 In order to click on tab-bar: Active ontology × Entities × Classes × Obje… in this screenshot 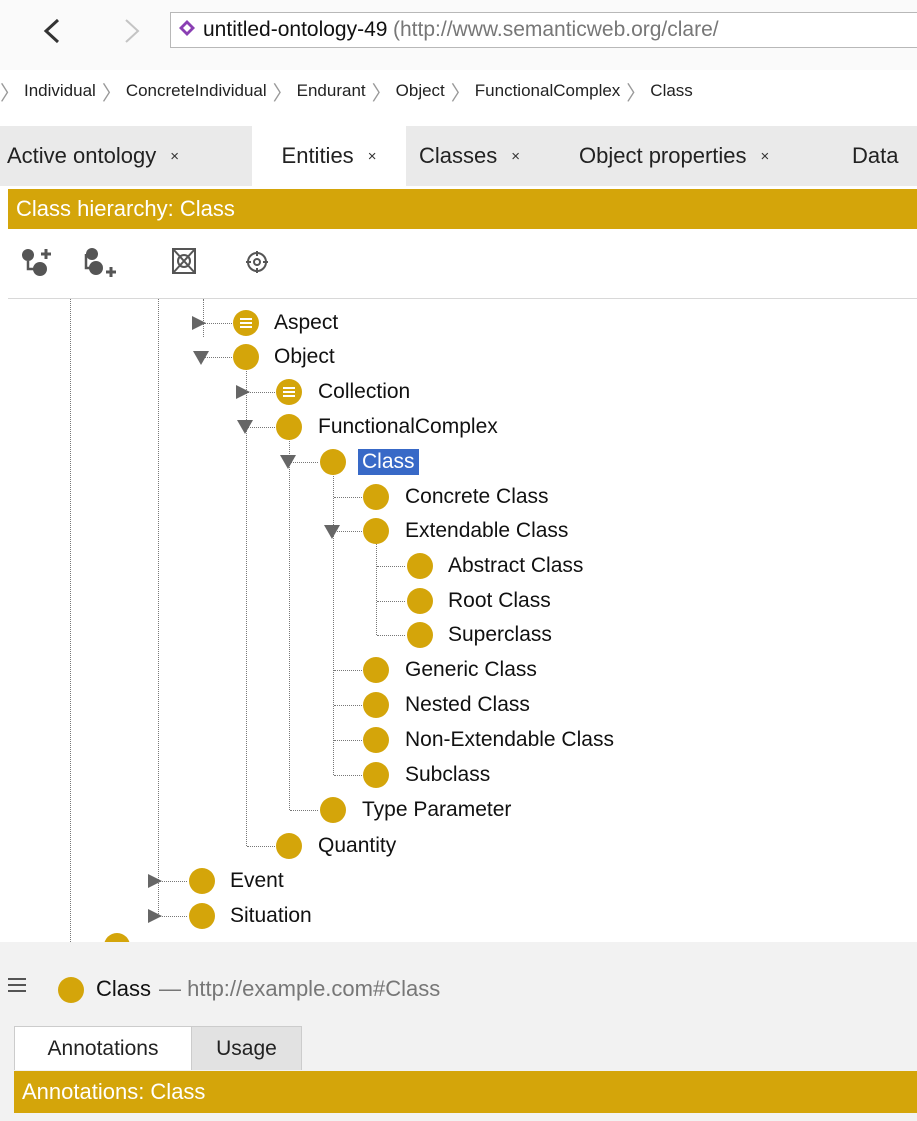, I will do `click(458, 156)`.